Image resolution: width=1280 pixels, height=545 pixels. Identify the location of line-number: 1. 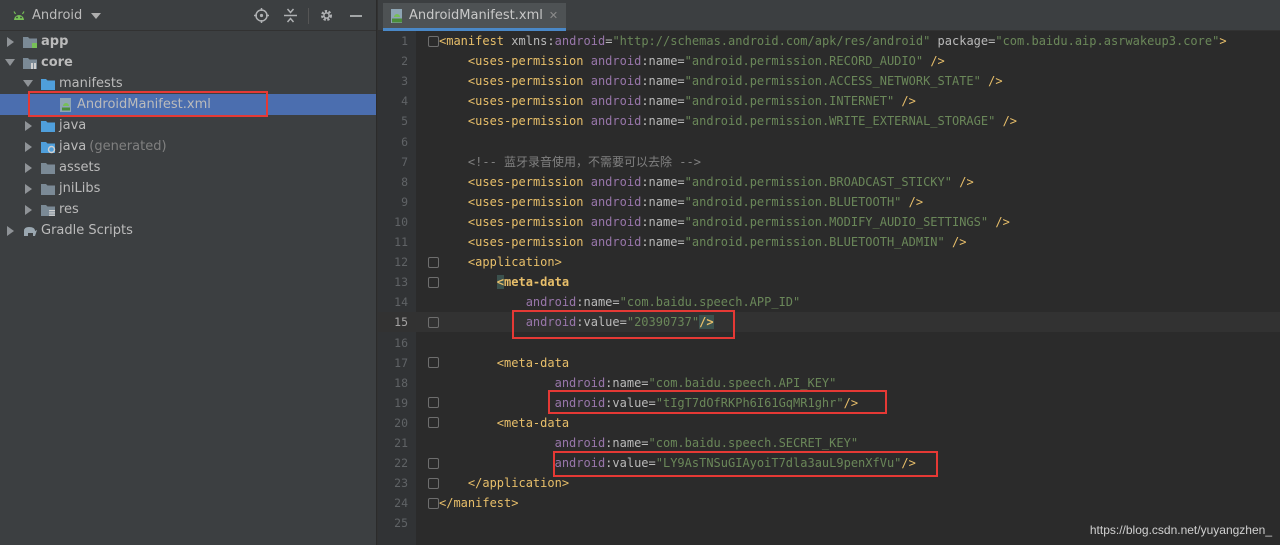
(393, 41).